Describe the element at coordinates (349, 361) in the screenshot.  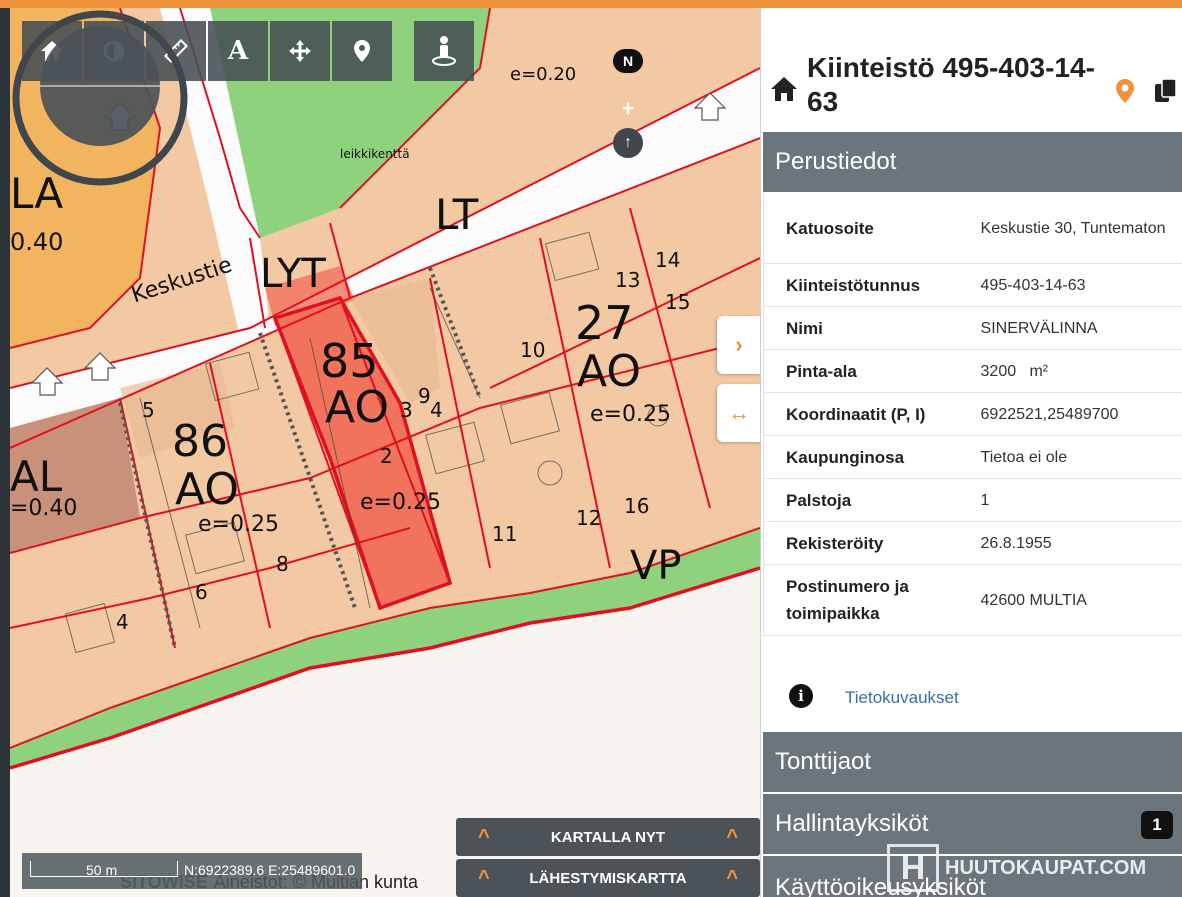
I see `block-number-85: 85` at that location.